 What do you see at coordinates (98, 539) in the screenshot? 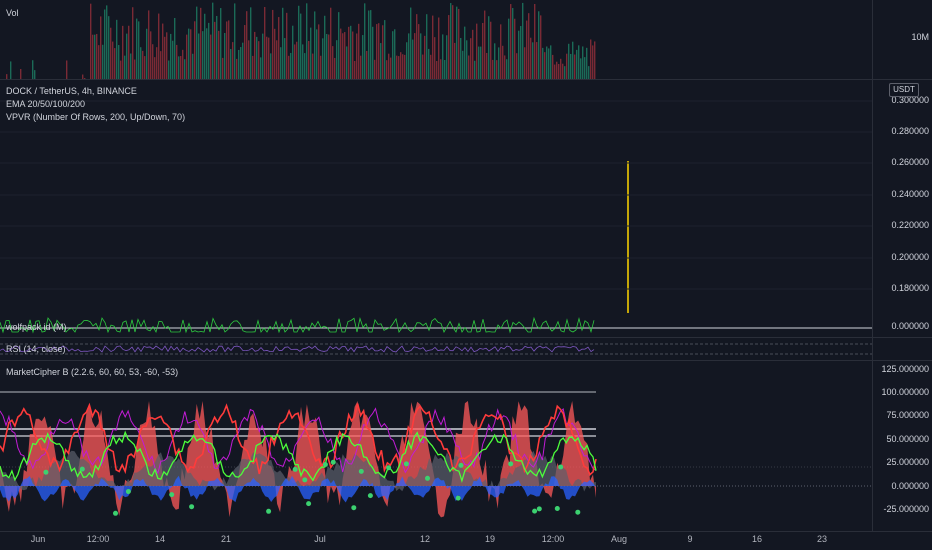
I see `time-label: 12:00` at bounding box center [98, 539].